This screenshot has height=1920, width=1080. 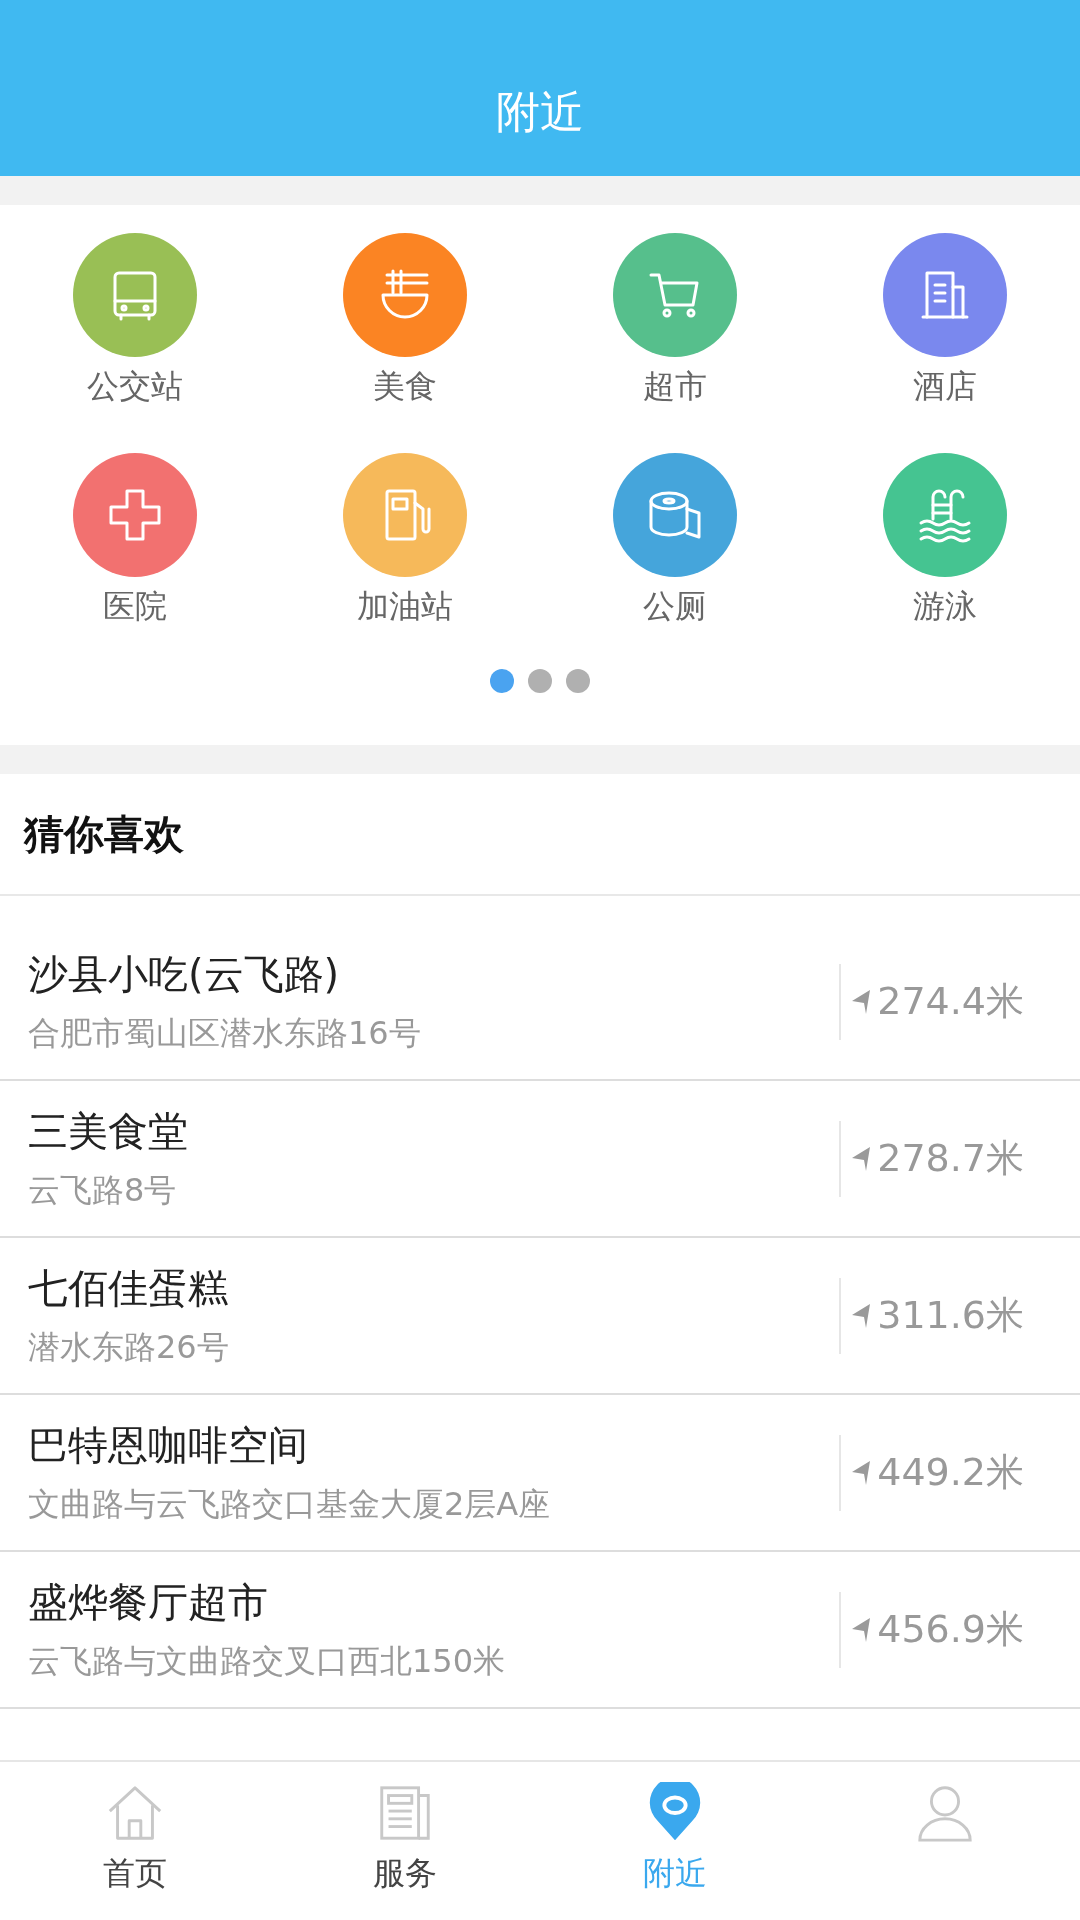 I want to click on place-row: 沙县小吃(云飞路) 合肥市蜀山区潜水东路16号 274.4米, so click(x=540, y=1002).